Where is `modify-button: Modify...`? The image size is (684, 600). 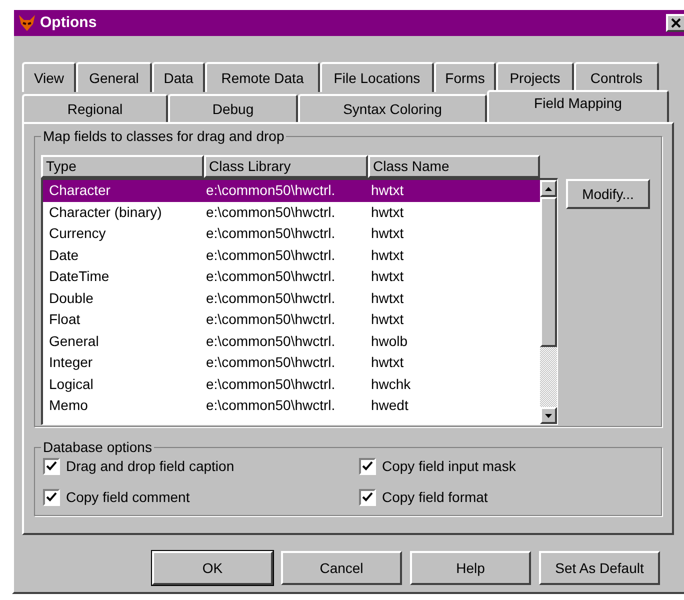
modify-button: Modify... is located at coordinates (608, 194).